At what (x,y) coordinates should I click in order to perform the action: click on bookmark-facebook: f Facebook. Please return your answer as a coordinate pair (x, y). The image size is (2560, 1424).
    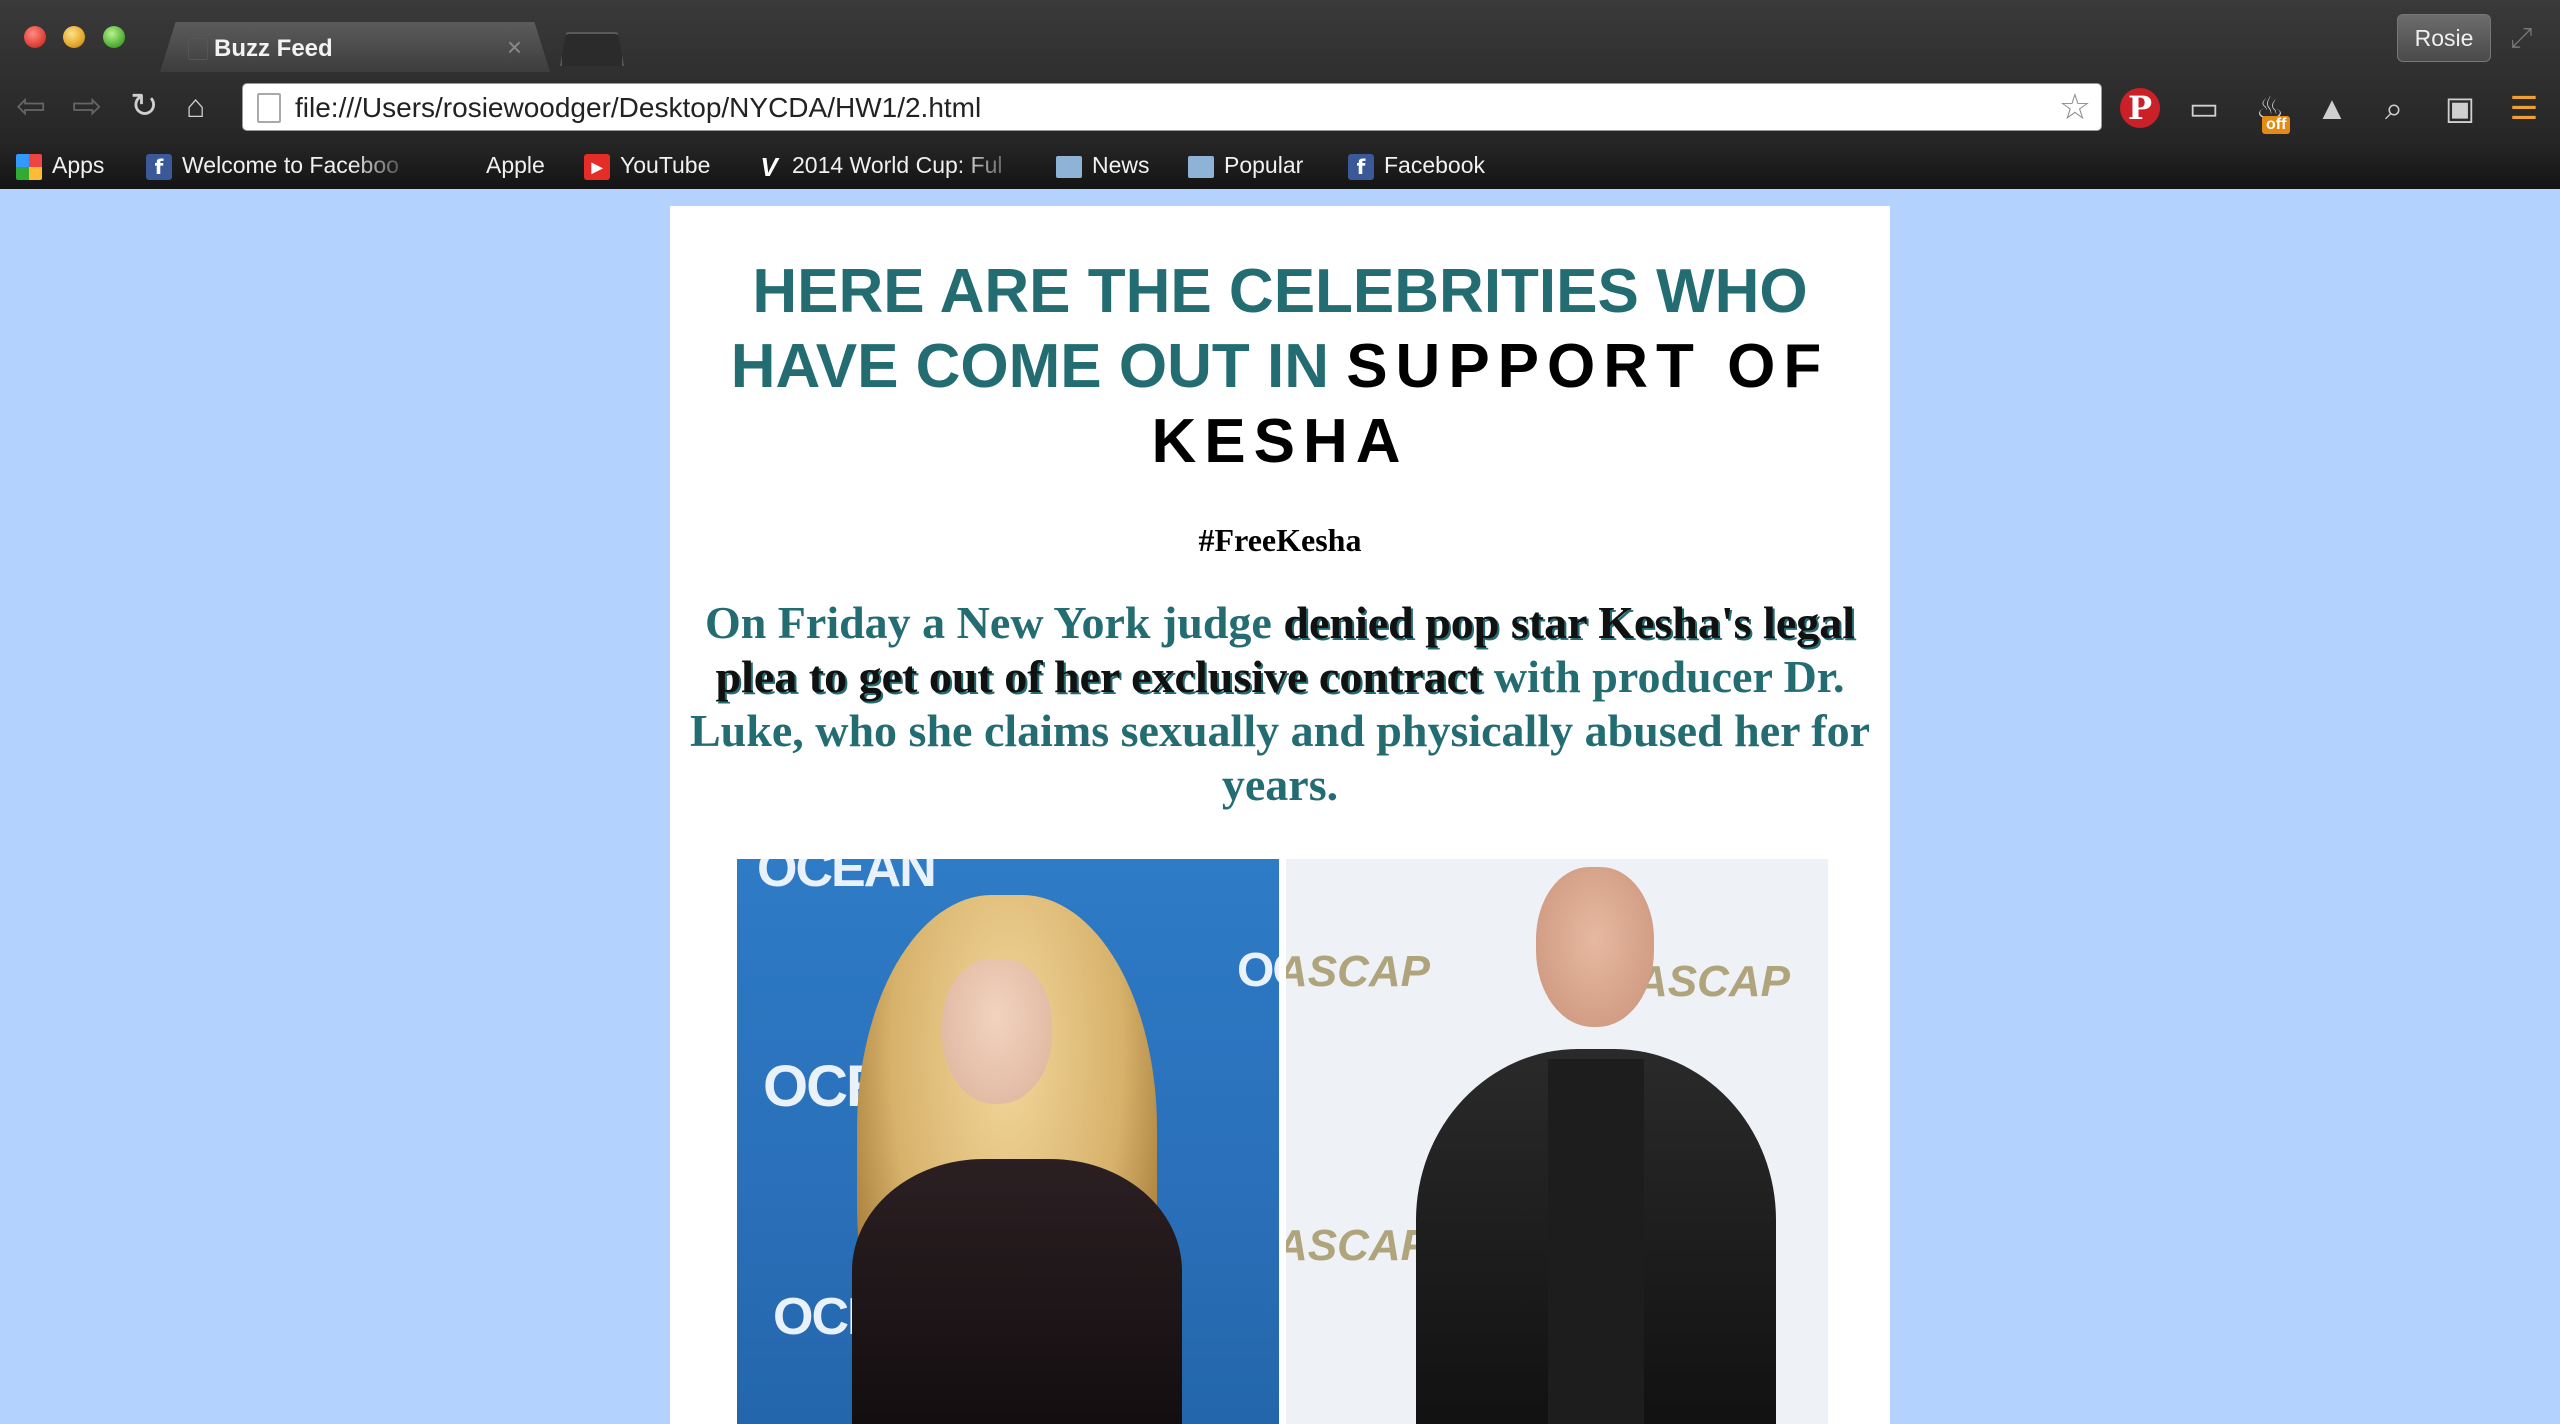
    Looking at the image, I should click on (1416, 165).